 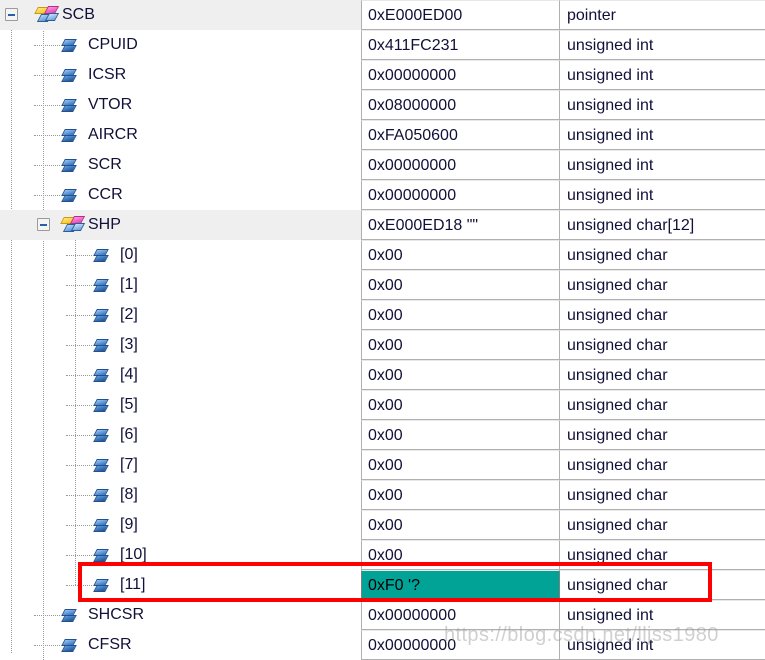 I want to click on table-row: CCR 0x00000000 unsigned int, so click(x=382, y=195).